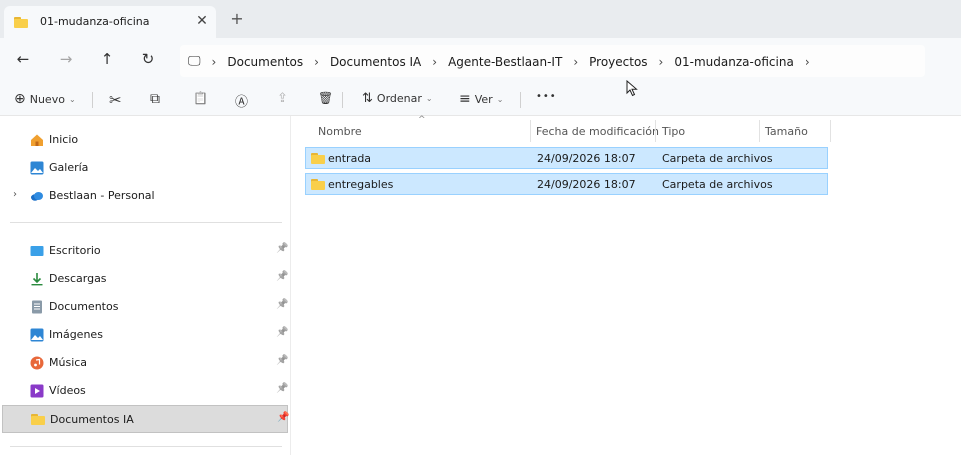 The width and height of the screenshot is (961, 455). Describe the element at coordinates (37, 168) in the screenshot. I see `gallery-icon` at that location.